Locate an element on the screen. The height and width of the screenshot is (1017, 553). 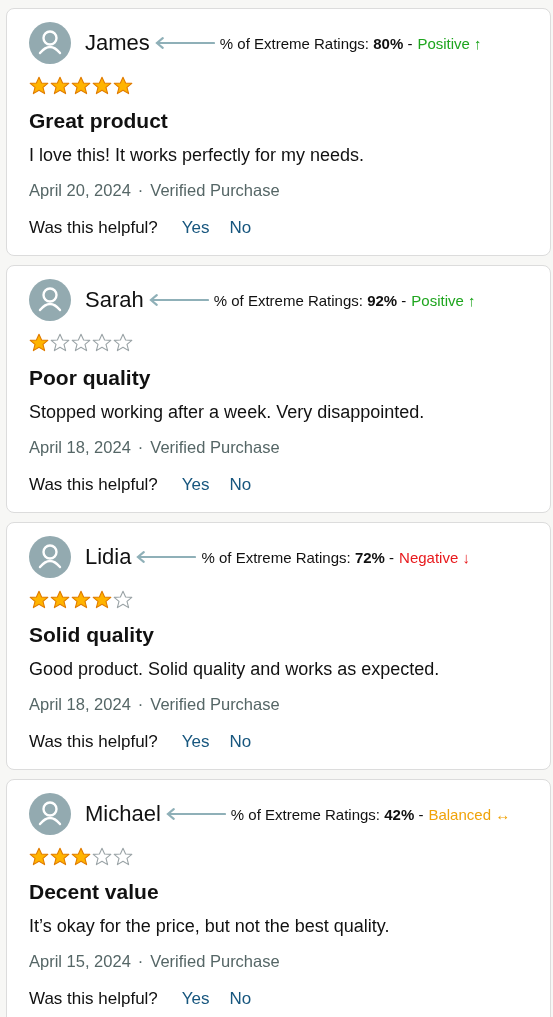
review-date: April 20, 2024 is located at coordinates (80, 190).